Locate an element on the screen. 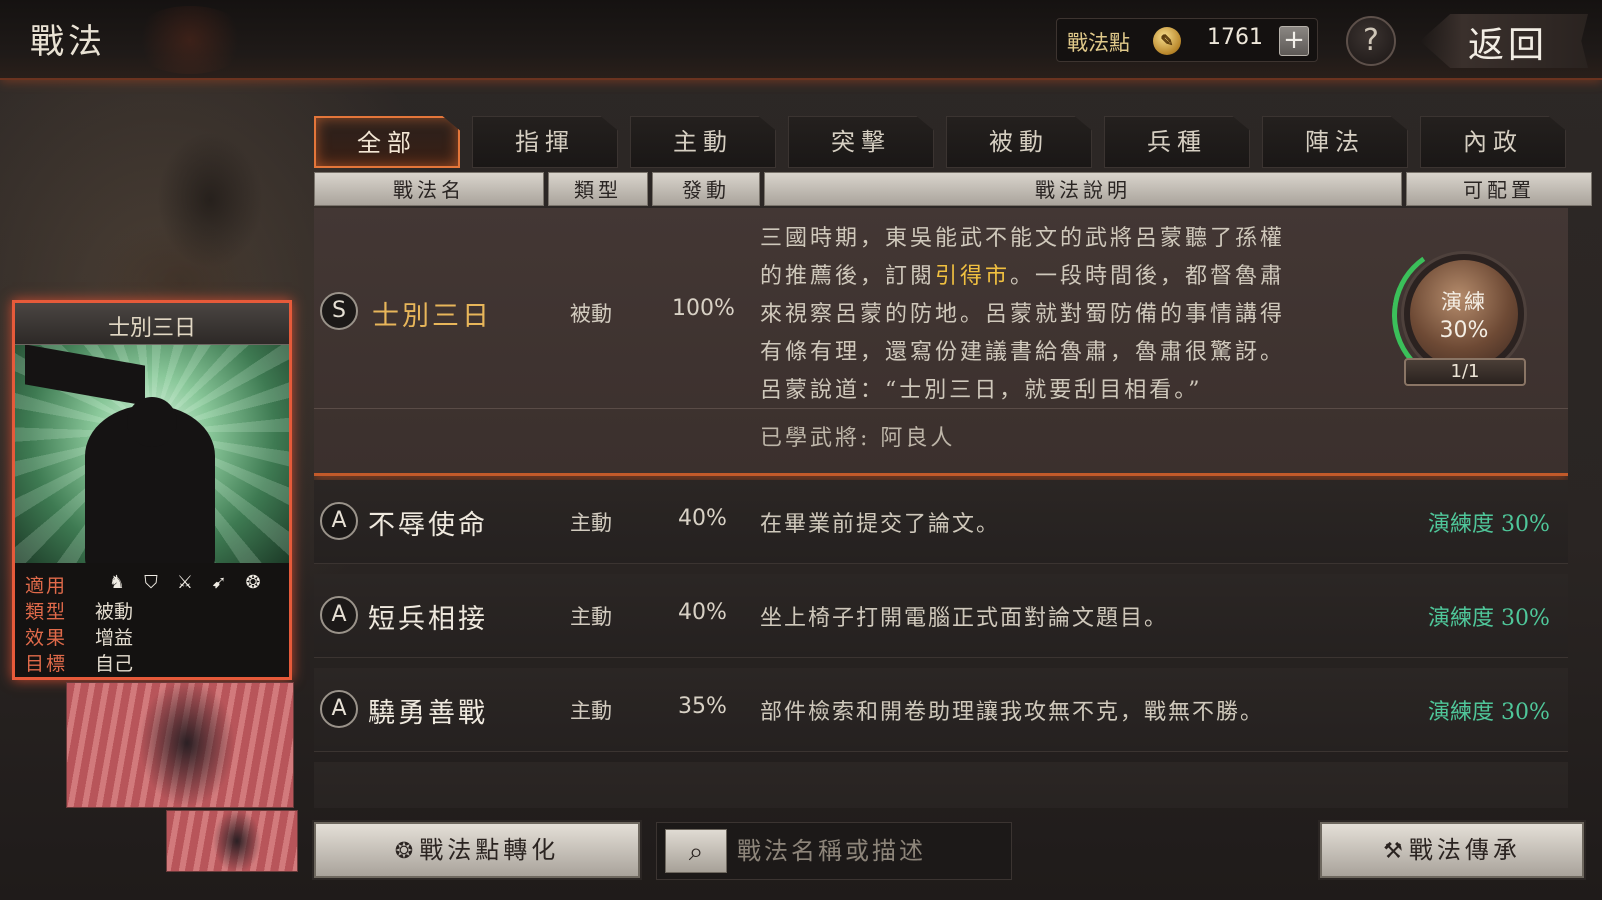  description-line: 的推薦後，訂閱引得市。一段時間後，都督魯肅 is located at coordinates (1022, 274).